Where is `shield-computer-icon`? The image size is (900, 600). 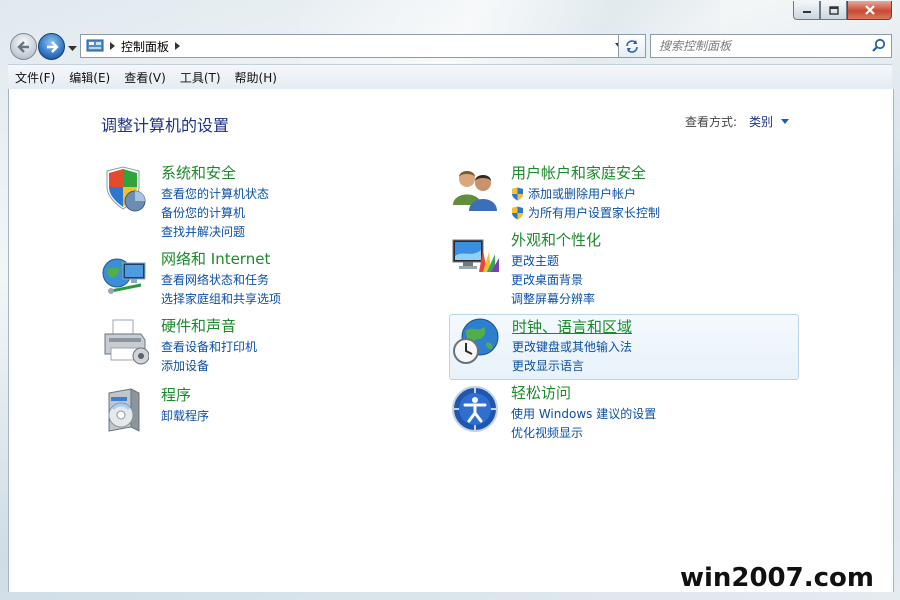 shield-computer-icon is located at coordinates (126, 189).